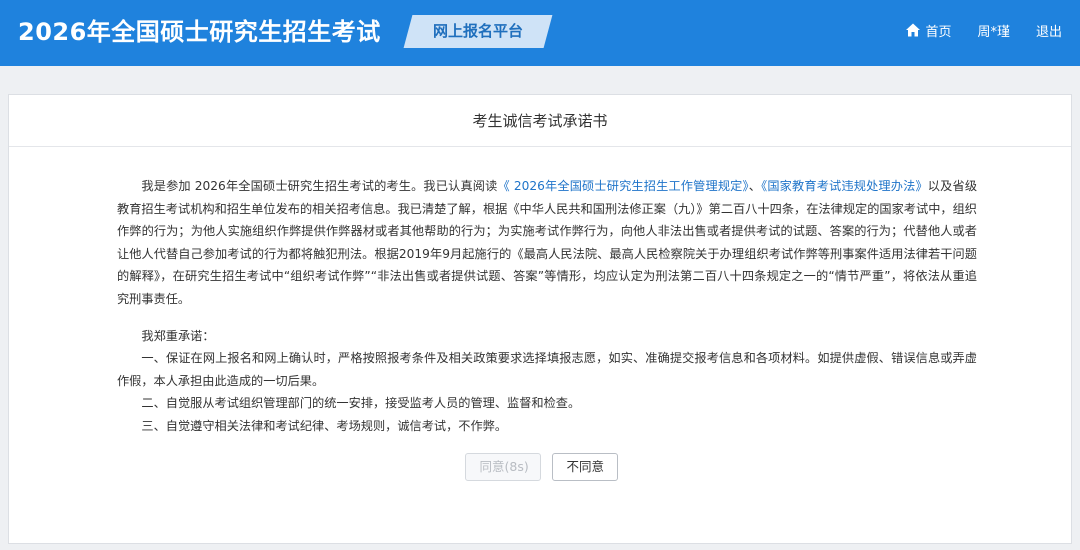 This screenshot has height=550, width=1080. I want to click on link-admission-regulations: 《 2026年全国硕士研究生招生工作管理规定》, so click(622, 186).